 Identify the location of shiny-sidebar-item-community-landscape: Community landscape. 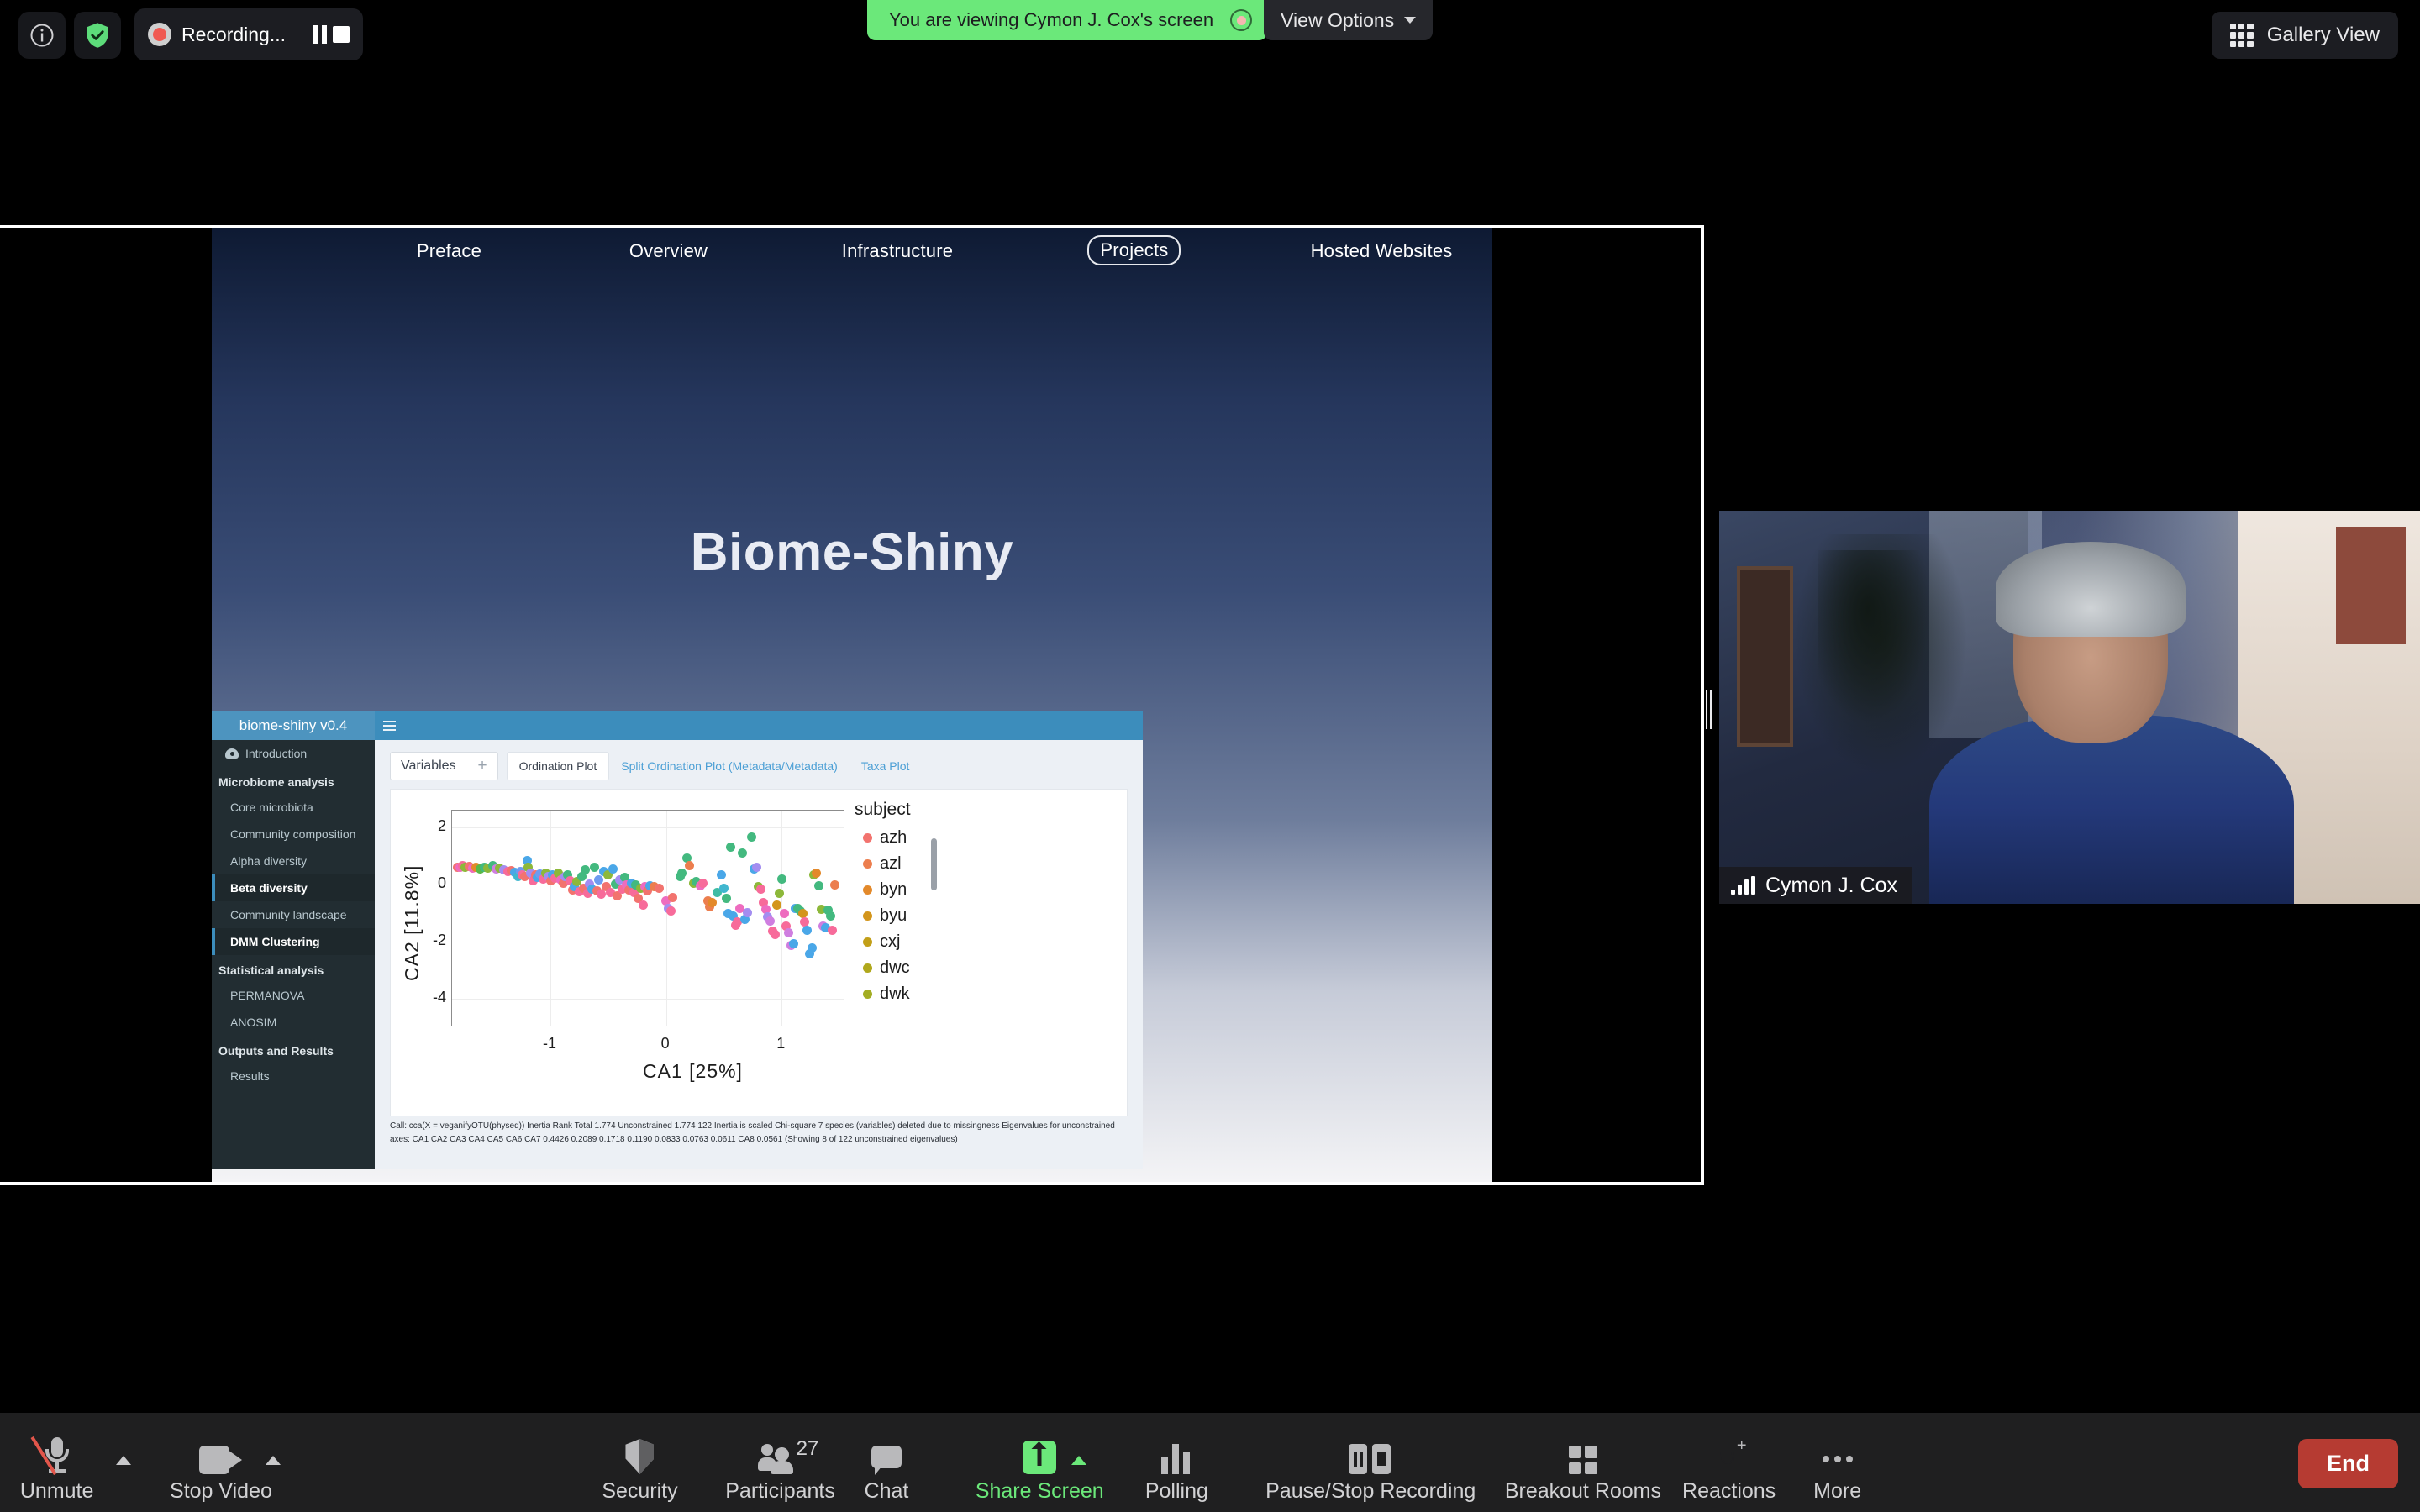
(293, 914).